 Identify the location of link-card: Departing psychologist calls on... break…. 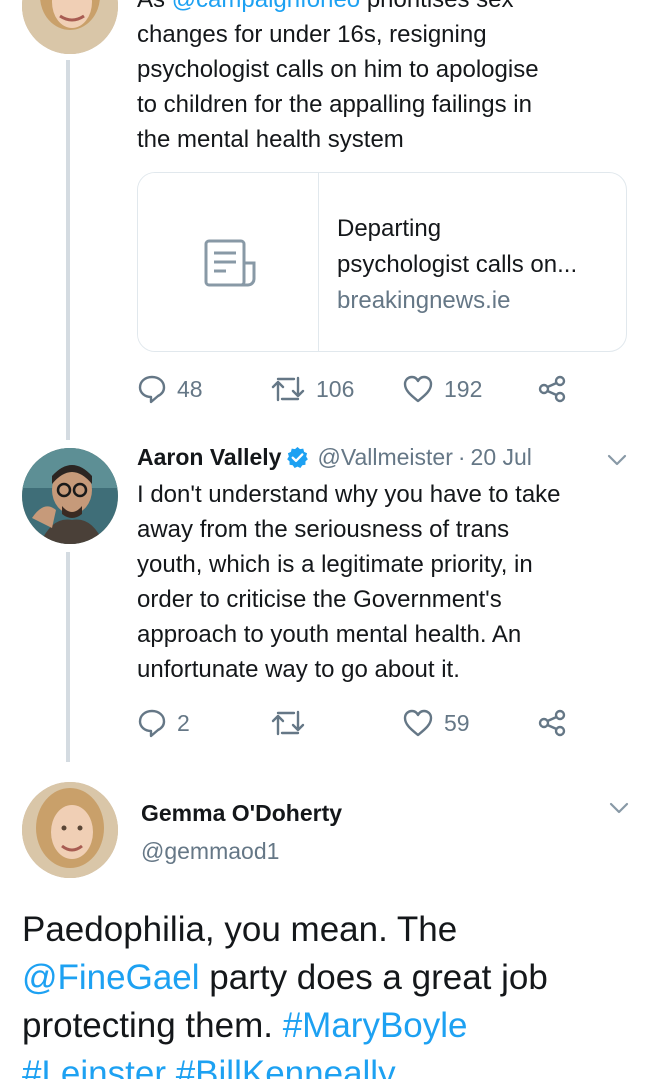
(382, 262).